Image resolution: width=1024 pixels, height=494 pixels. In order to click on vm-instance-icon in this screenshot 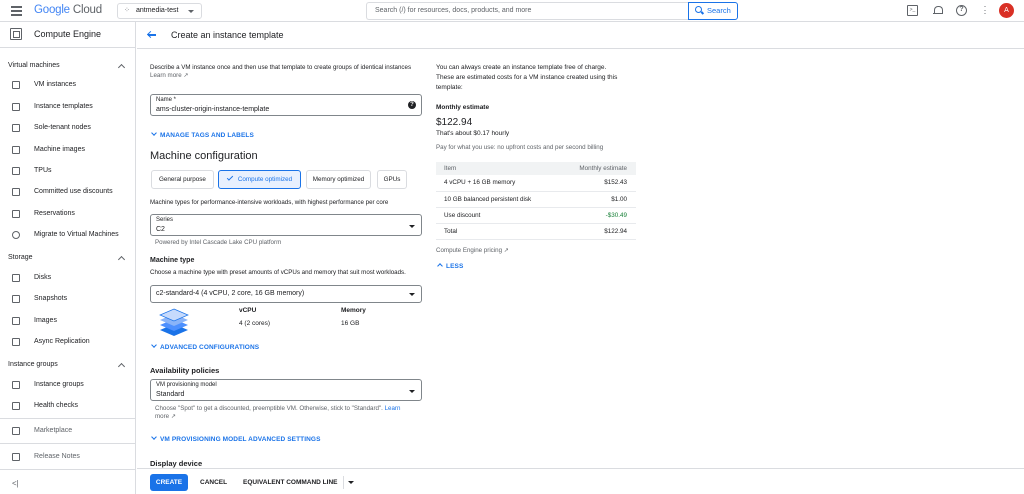, I will do `click(16, 85)`.